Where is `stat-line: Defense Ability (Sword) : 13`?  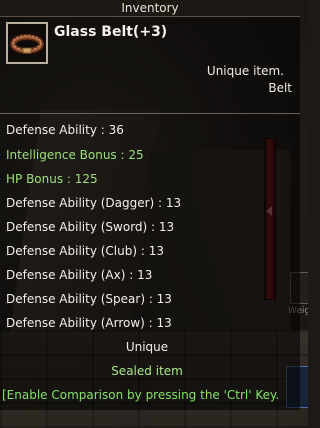
stat-line: Defense Ability (Sword) : 13 is located at coordinates (90, 227).